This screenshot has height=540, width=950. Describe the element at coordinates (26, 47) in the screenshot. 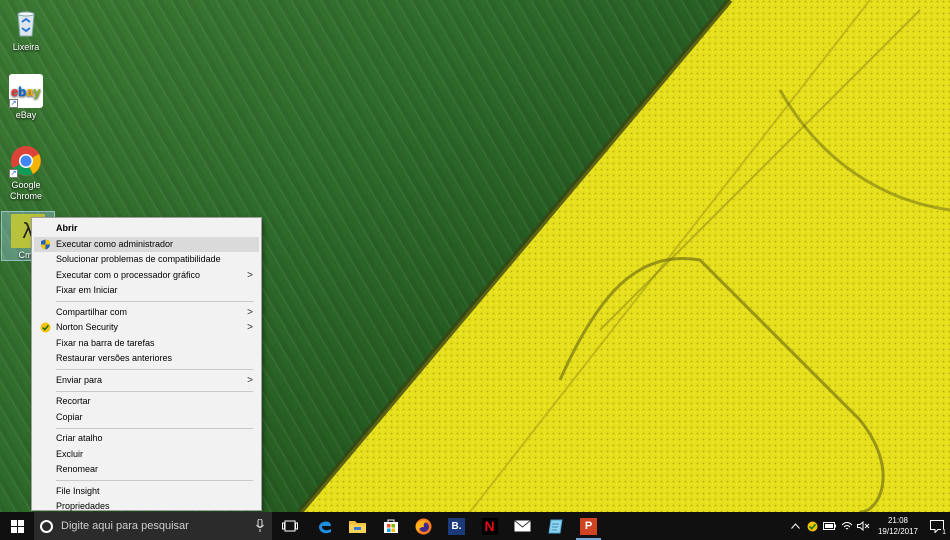

I see `desktop-icon-label: Lixeira` at that location.